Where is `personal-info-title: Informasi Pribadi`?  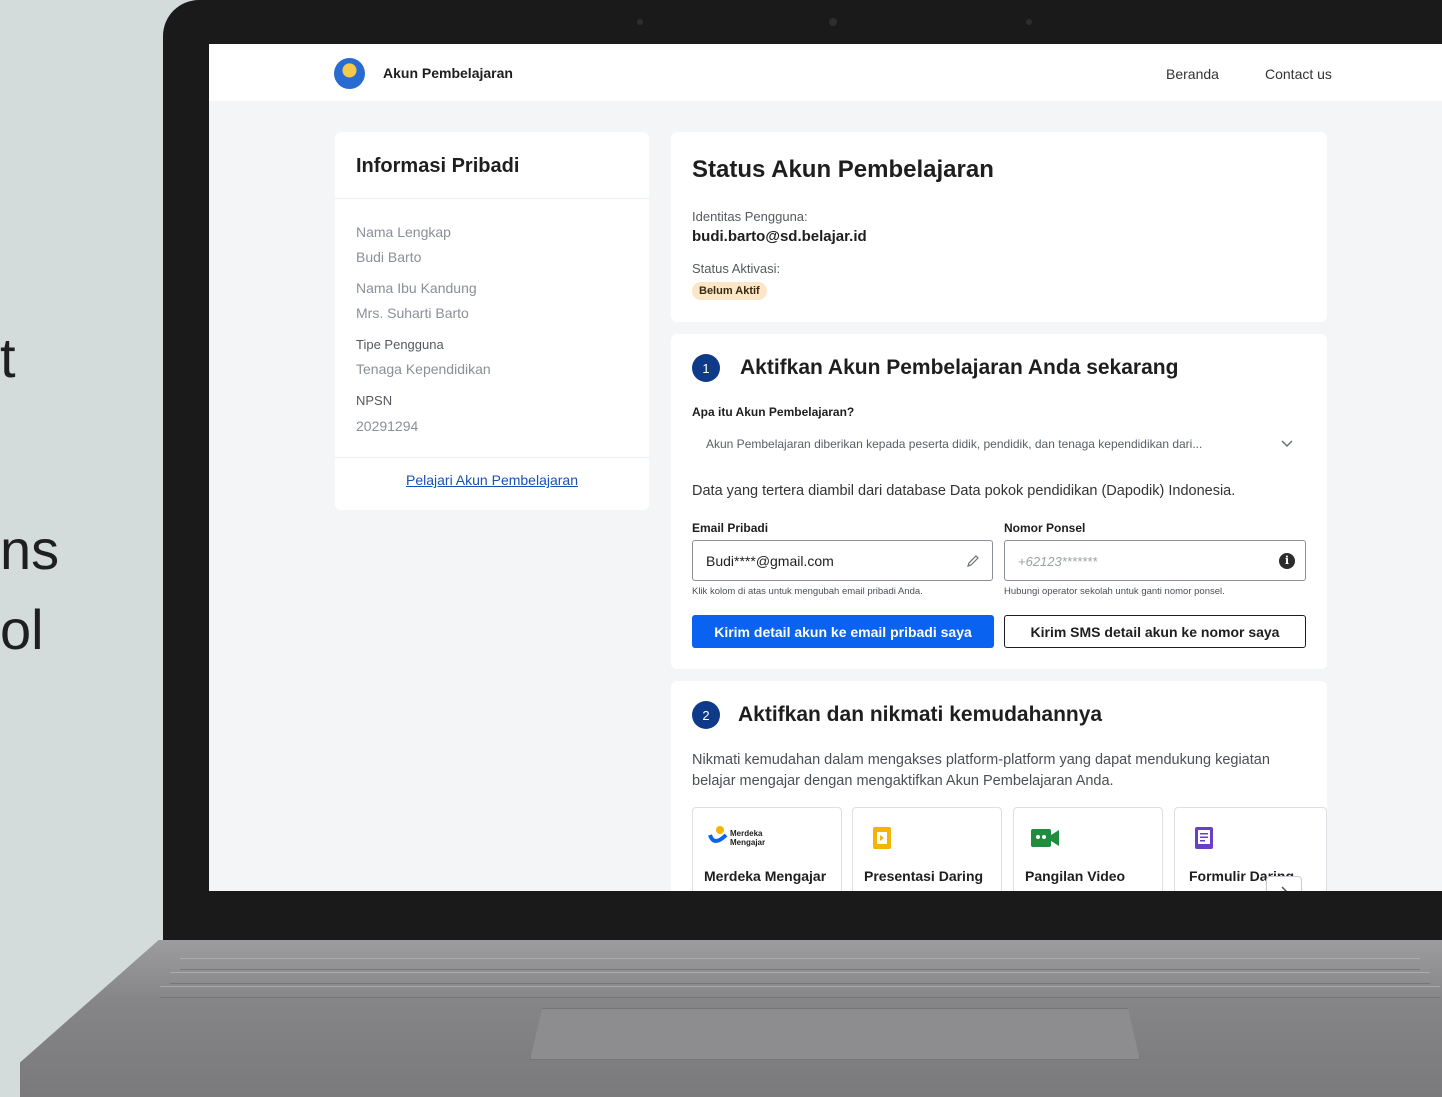
personal-info-title: Informasi Pribadi is located at coordinates (438, 166).